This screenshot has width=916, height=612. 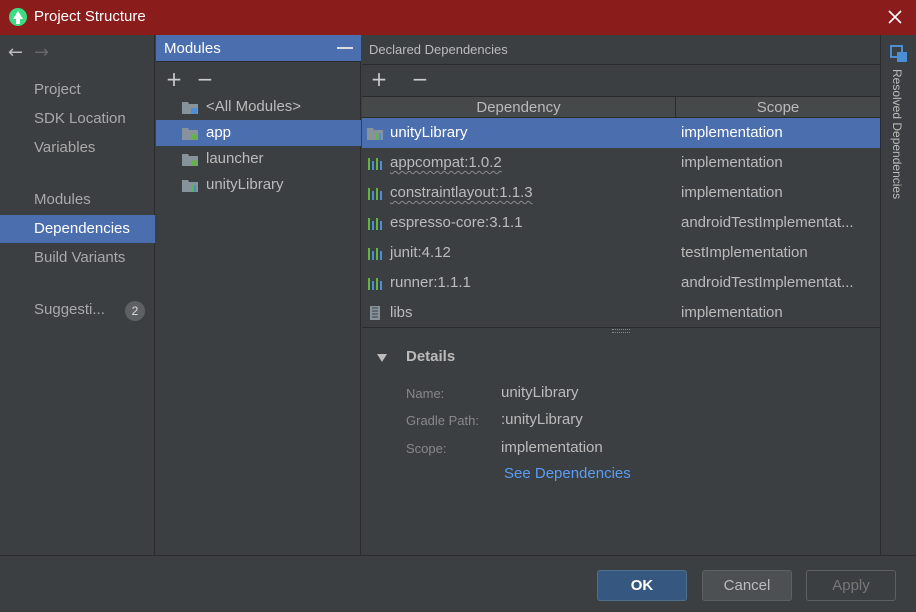 What do you see at coordinates (431, 356) in the screenshot?
I see `details-title: Details` at bounding box center [431, 356].